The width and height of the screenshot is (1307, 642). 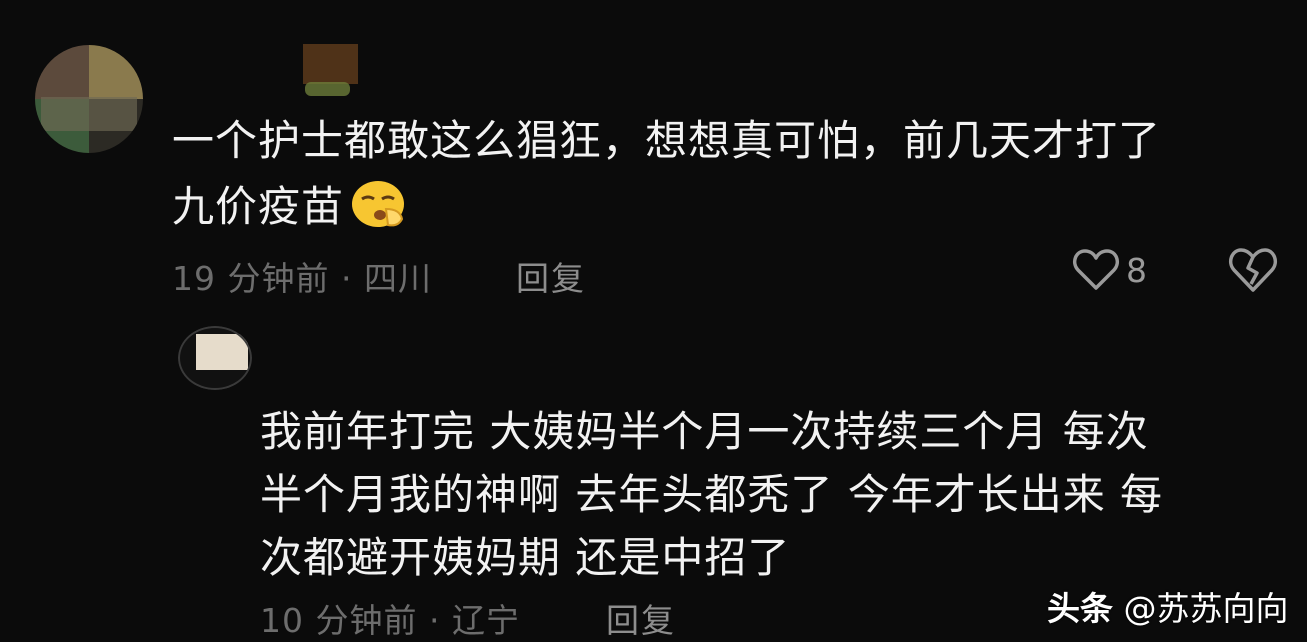 I want to click on like-button: 8, so click(x=1109, y=270).